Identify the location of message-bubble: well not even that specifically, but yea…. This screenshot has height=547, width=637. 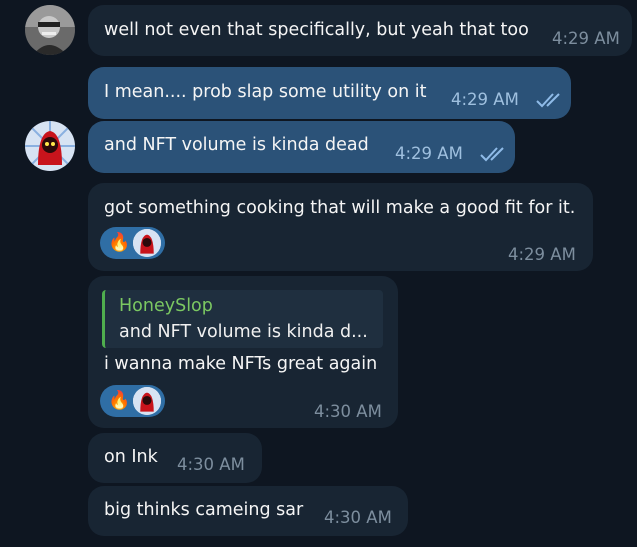
(360, 30).